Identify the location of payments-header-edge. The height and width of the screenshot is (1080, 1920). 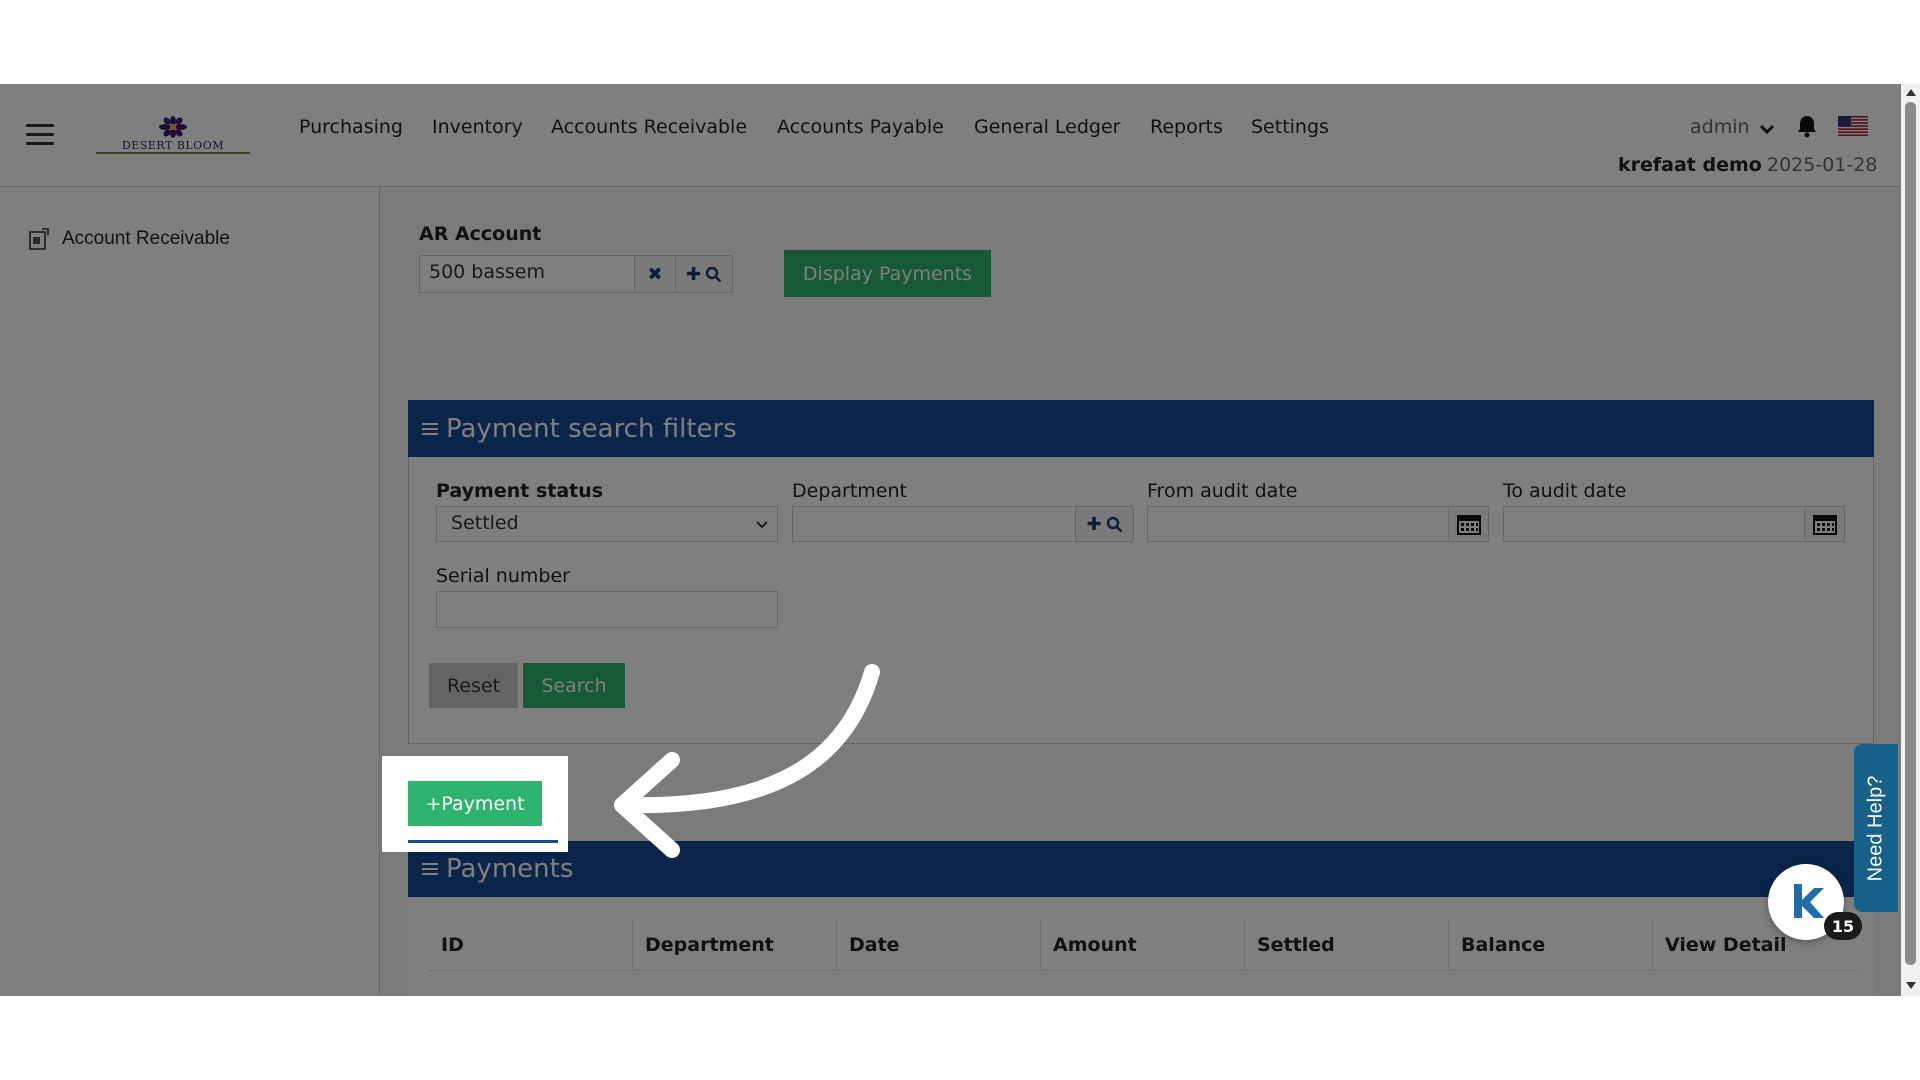
(483, 841).